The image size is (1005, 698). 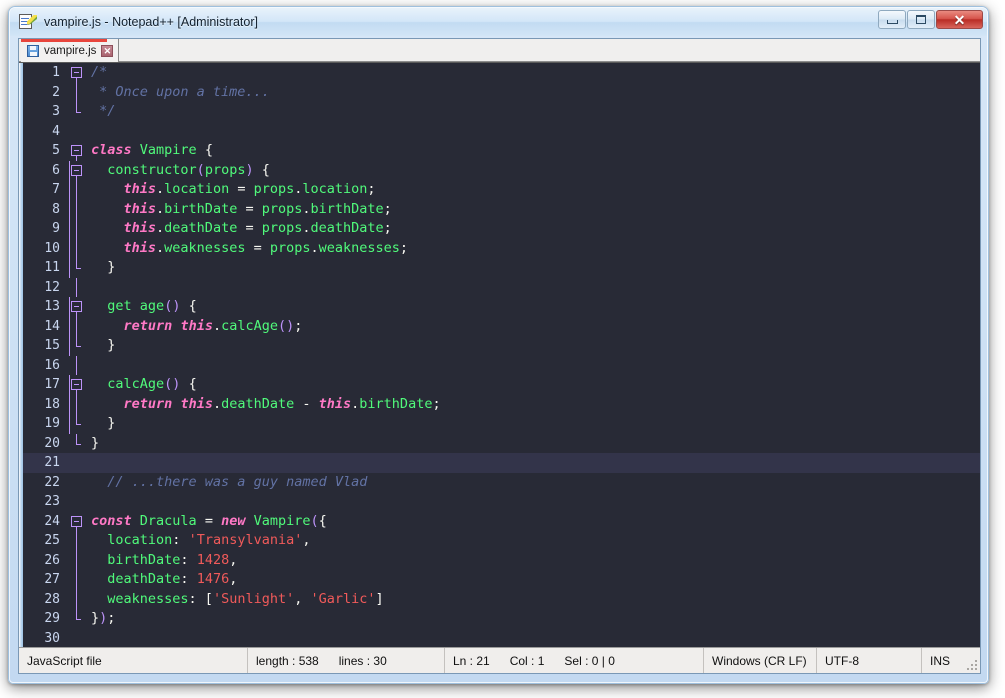 What do you see at coordinates (501, 209) in the screenshot?
I see `code-line: 8 this.birthDate = props.birthDate;` at bounding box center [501, 209].